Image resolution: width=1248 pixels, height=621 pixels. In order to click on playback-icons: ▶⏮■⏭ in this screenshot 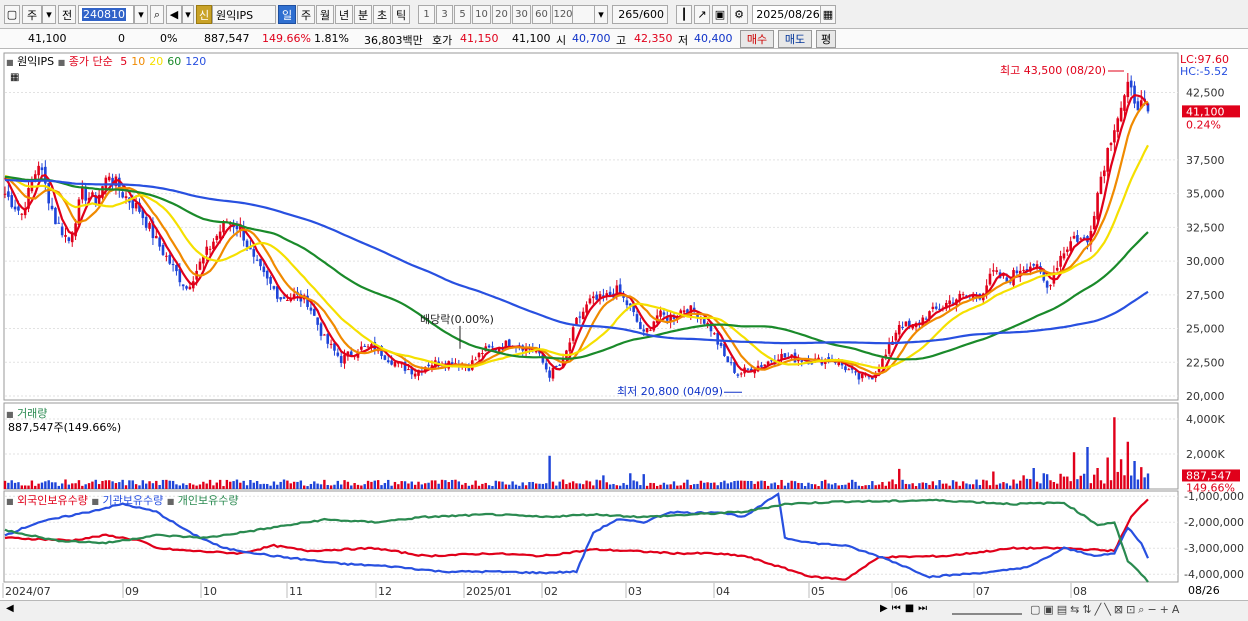, I will do `click(905, 608)`.